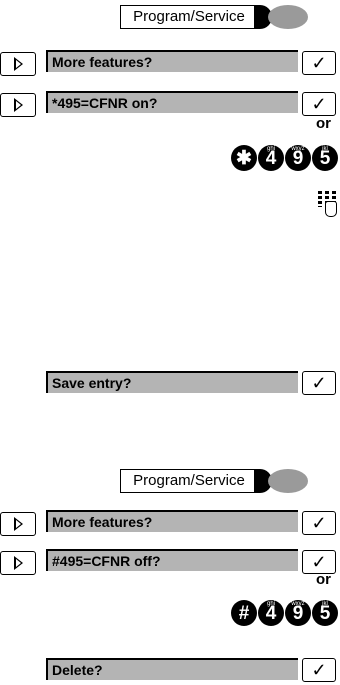  What do you see at coordinates (328, 205) in the screenshot?
I see `keypad-hand-icon` at bounding box center [328, 205].